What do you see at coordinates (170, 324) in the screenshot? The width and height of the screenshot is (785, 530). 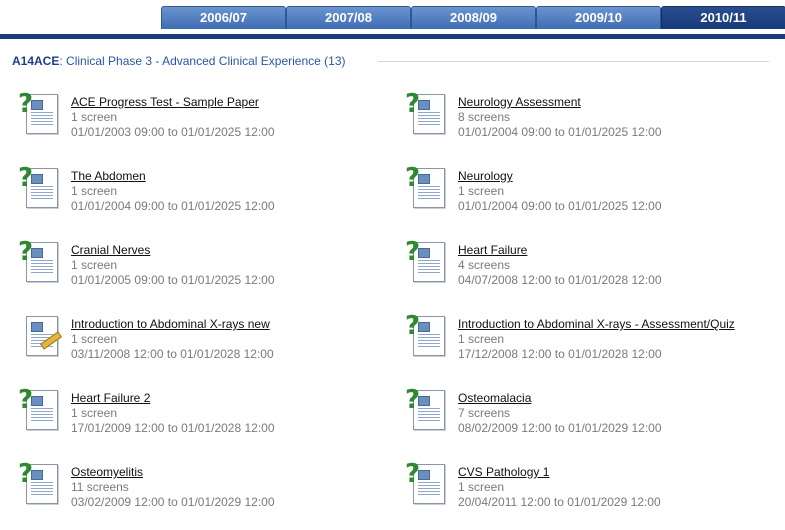 I see `item-link: Introduction to Abdominal X-rays new` at bounding box center [170, 324].